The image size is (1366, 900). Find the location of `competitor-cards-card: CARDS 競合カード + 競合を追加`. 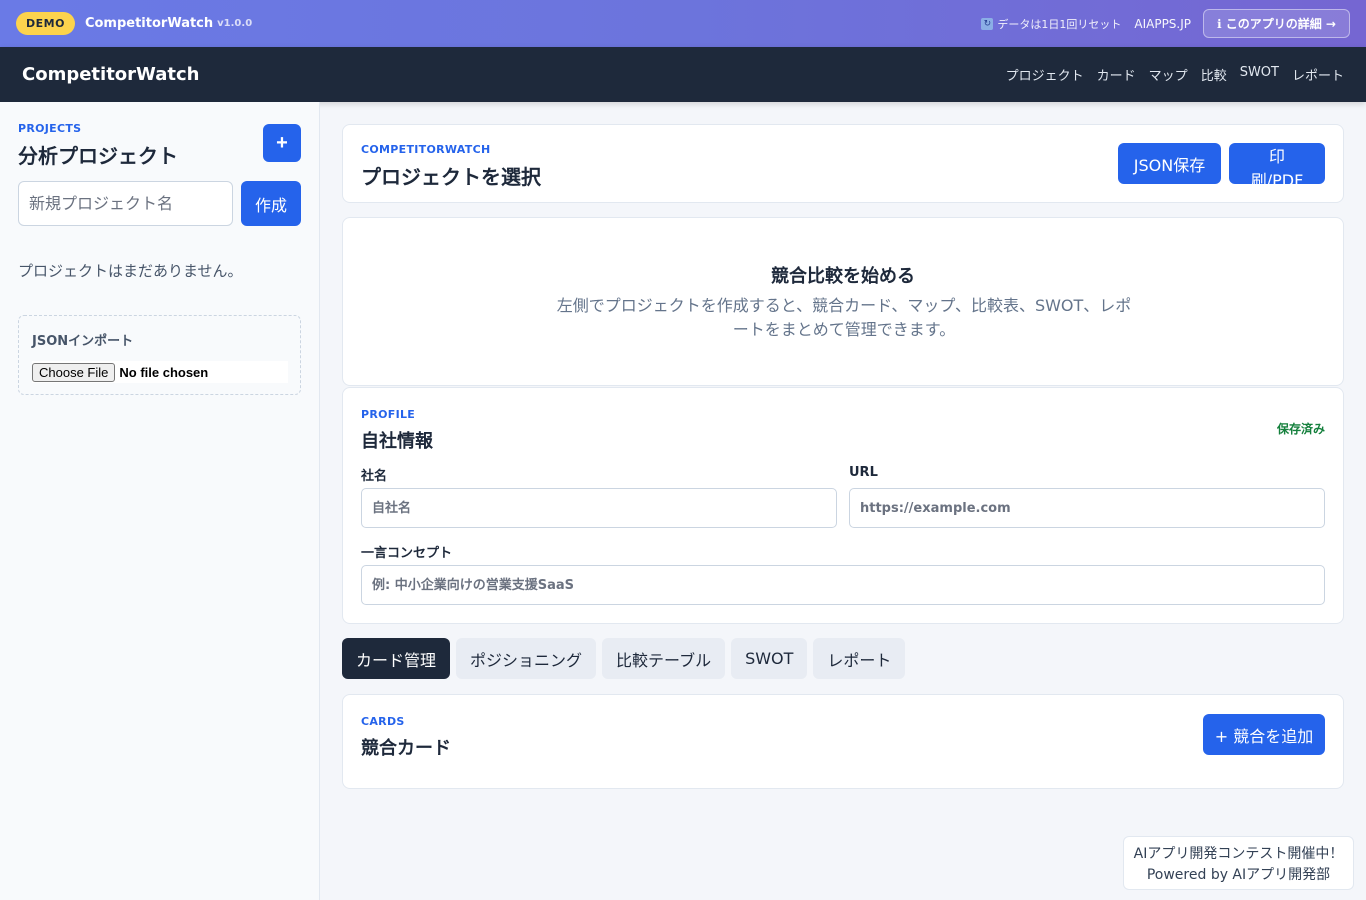

competitor-cards-card: CARDS 競合カード + 競合を追加 is located at coordinates (843, 741).